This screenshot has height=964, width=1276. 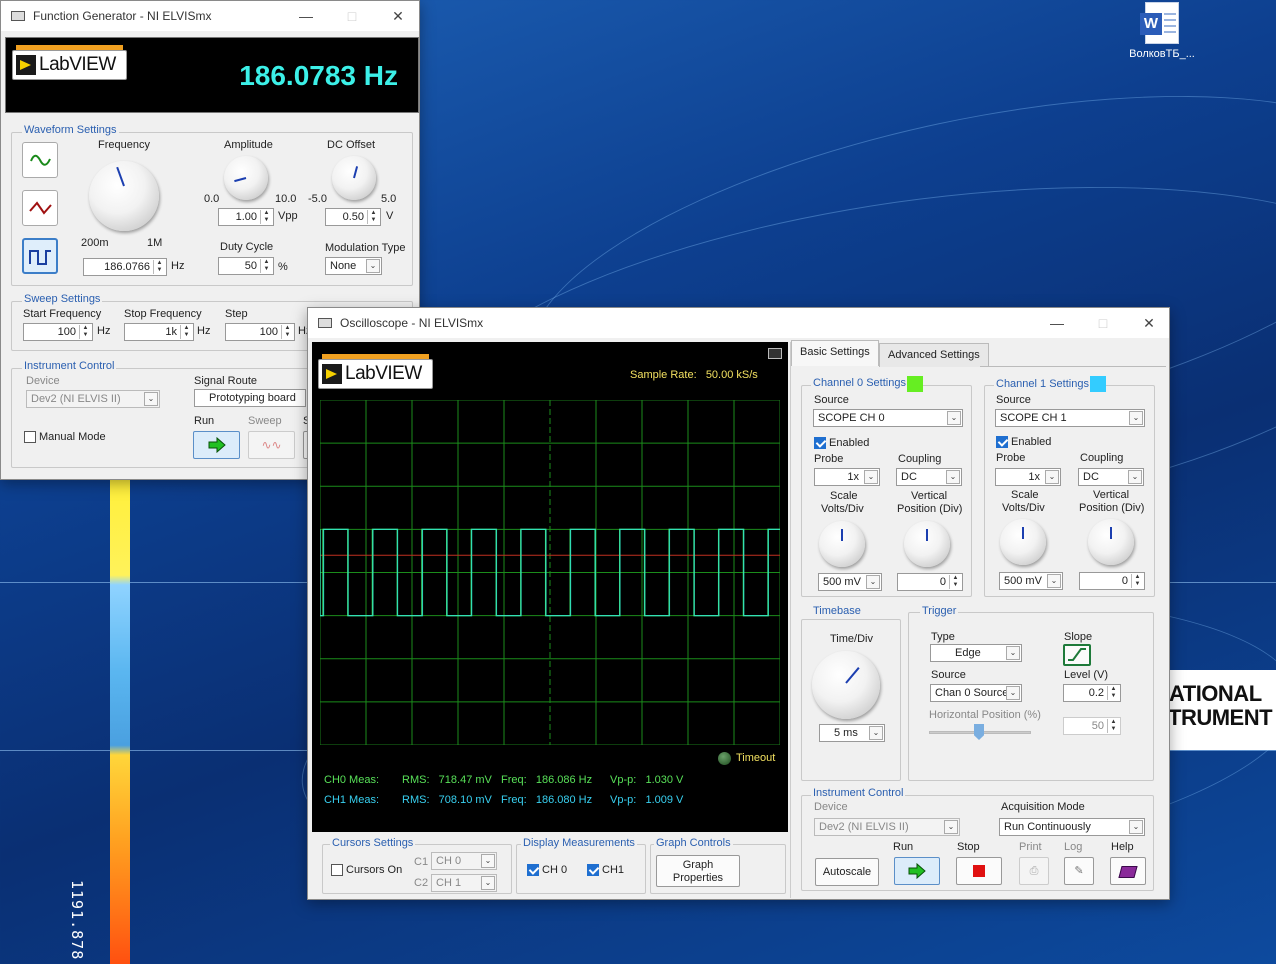 What do you see at coordinates (850, 582) in the screenshot?
I see `ch0-scale-select: 500 mV ⌄` at bounding box center [850, 582].